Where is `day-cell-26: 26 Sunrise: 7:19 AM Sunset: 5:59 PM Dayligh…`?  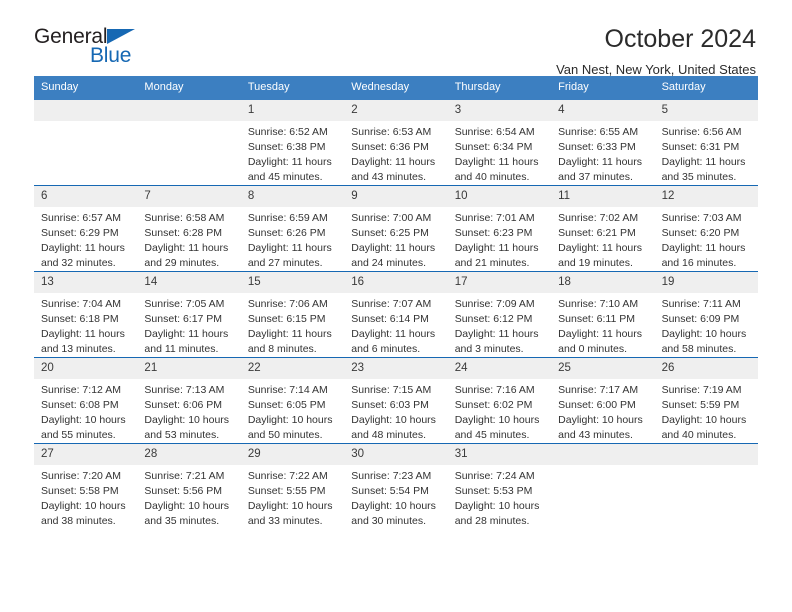
day-cell-26: 26 Sunrise: 7:19 AM Sunset: 5:59 PM Dayligh… is located at coordinates (706, 400).